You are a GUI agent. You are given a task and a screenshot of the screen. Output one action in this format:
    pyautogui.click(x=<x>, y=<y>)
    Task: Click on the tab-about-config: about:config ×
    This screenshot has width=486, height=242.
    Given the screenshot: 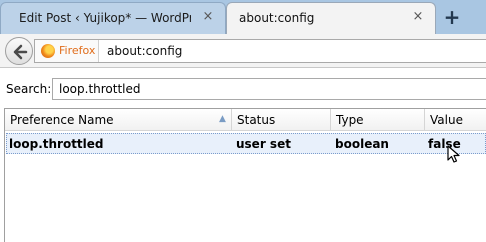 What is the action you would take?
    pyautogui.click(x=331, y=18)
    